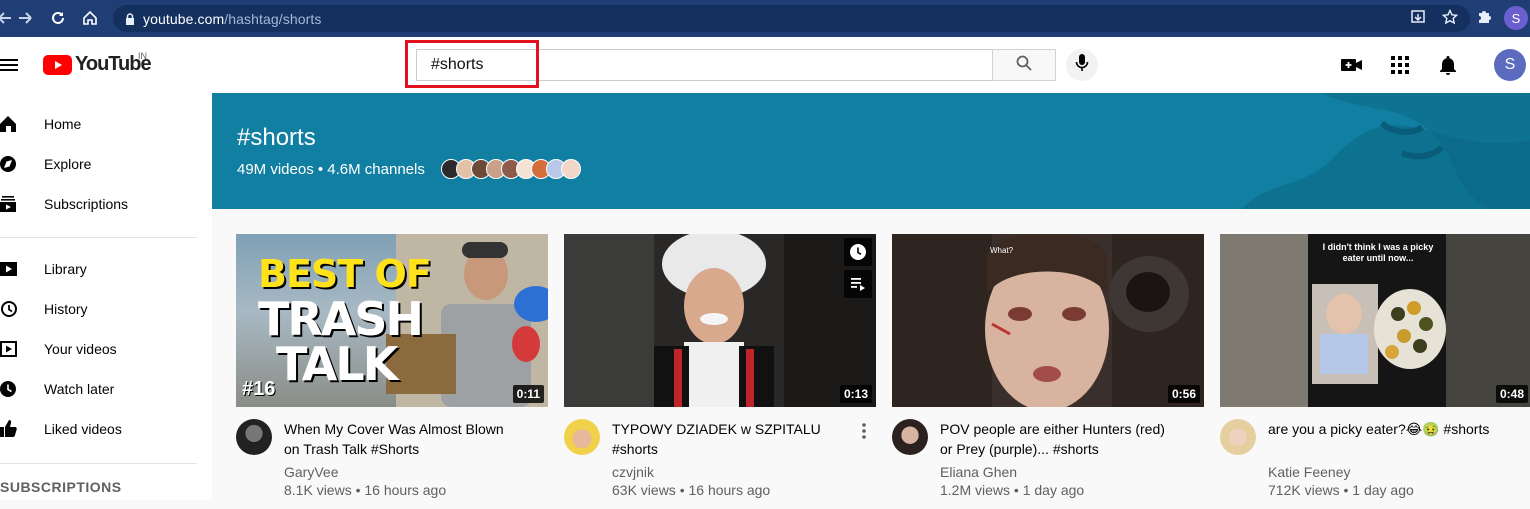  I want to click on hashtag-title: #shorts, so click(276, 137).